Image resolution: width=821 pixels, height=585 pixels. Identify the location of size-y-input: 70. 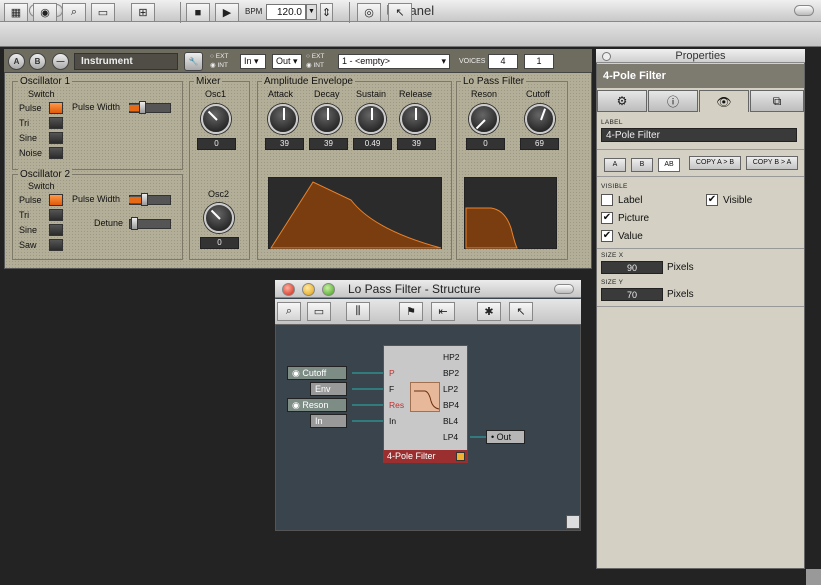
(632, 294).